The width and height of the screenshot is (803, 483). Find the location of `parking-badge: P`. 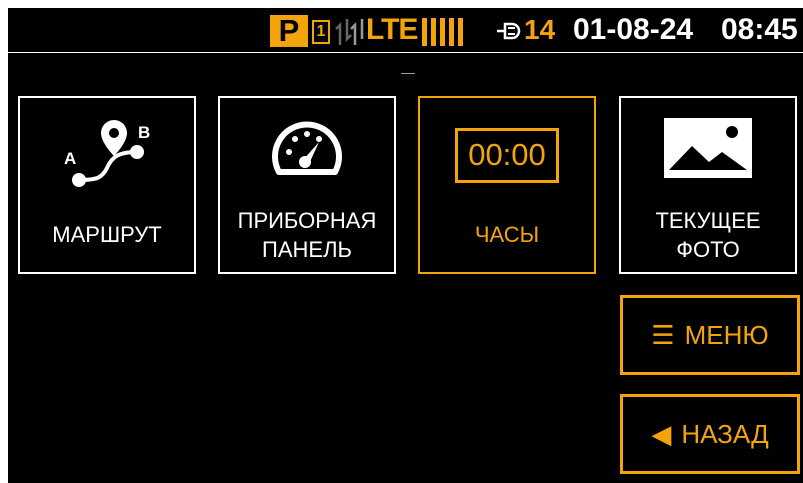

parking-badge: P is located at coordinates (289, 31).